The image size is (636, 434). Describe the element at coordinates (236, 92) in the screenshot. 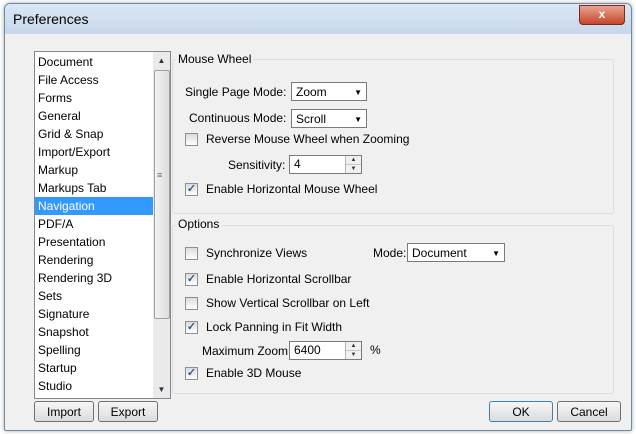

I see `single-page-mode-label: Single Page Mode:` at that location.